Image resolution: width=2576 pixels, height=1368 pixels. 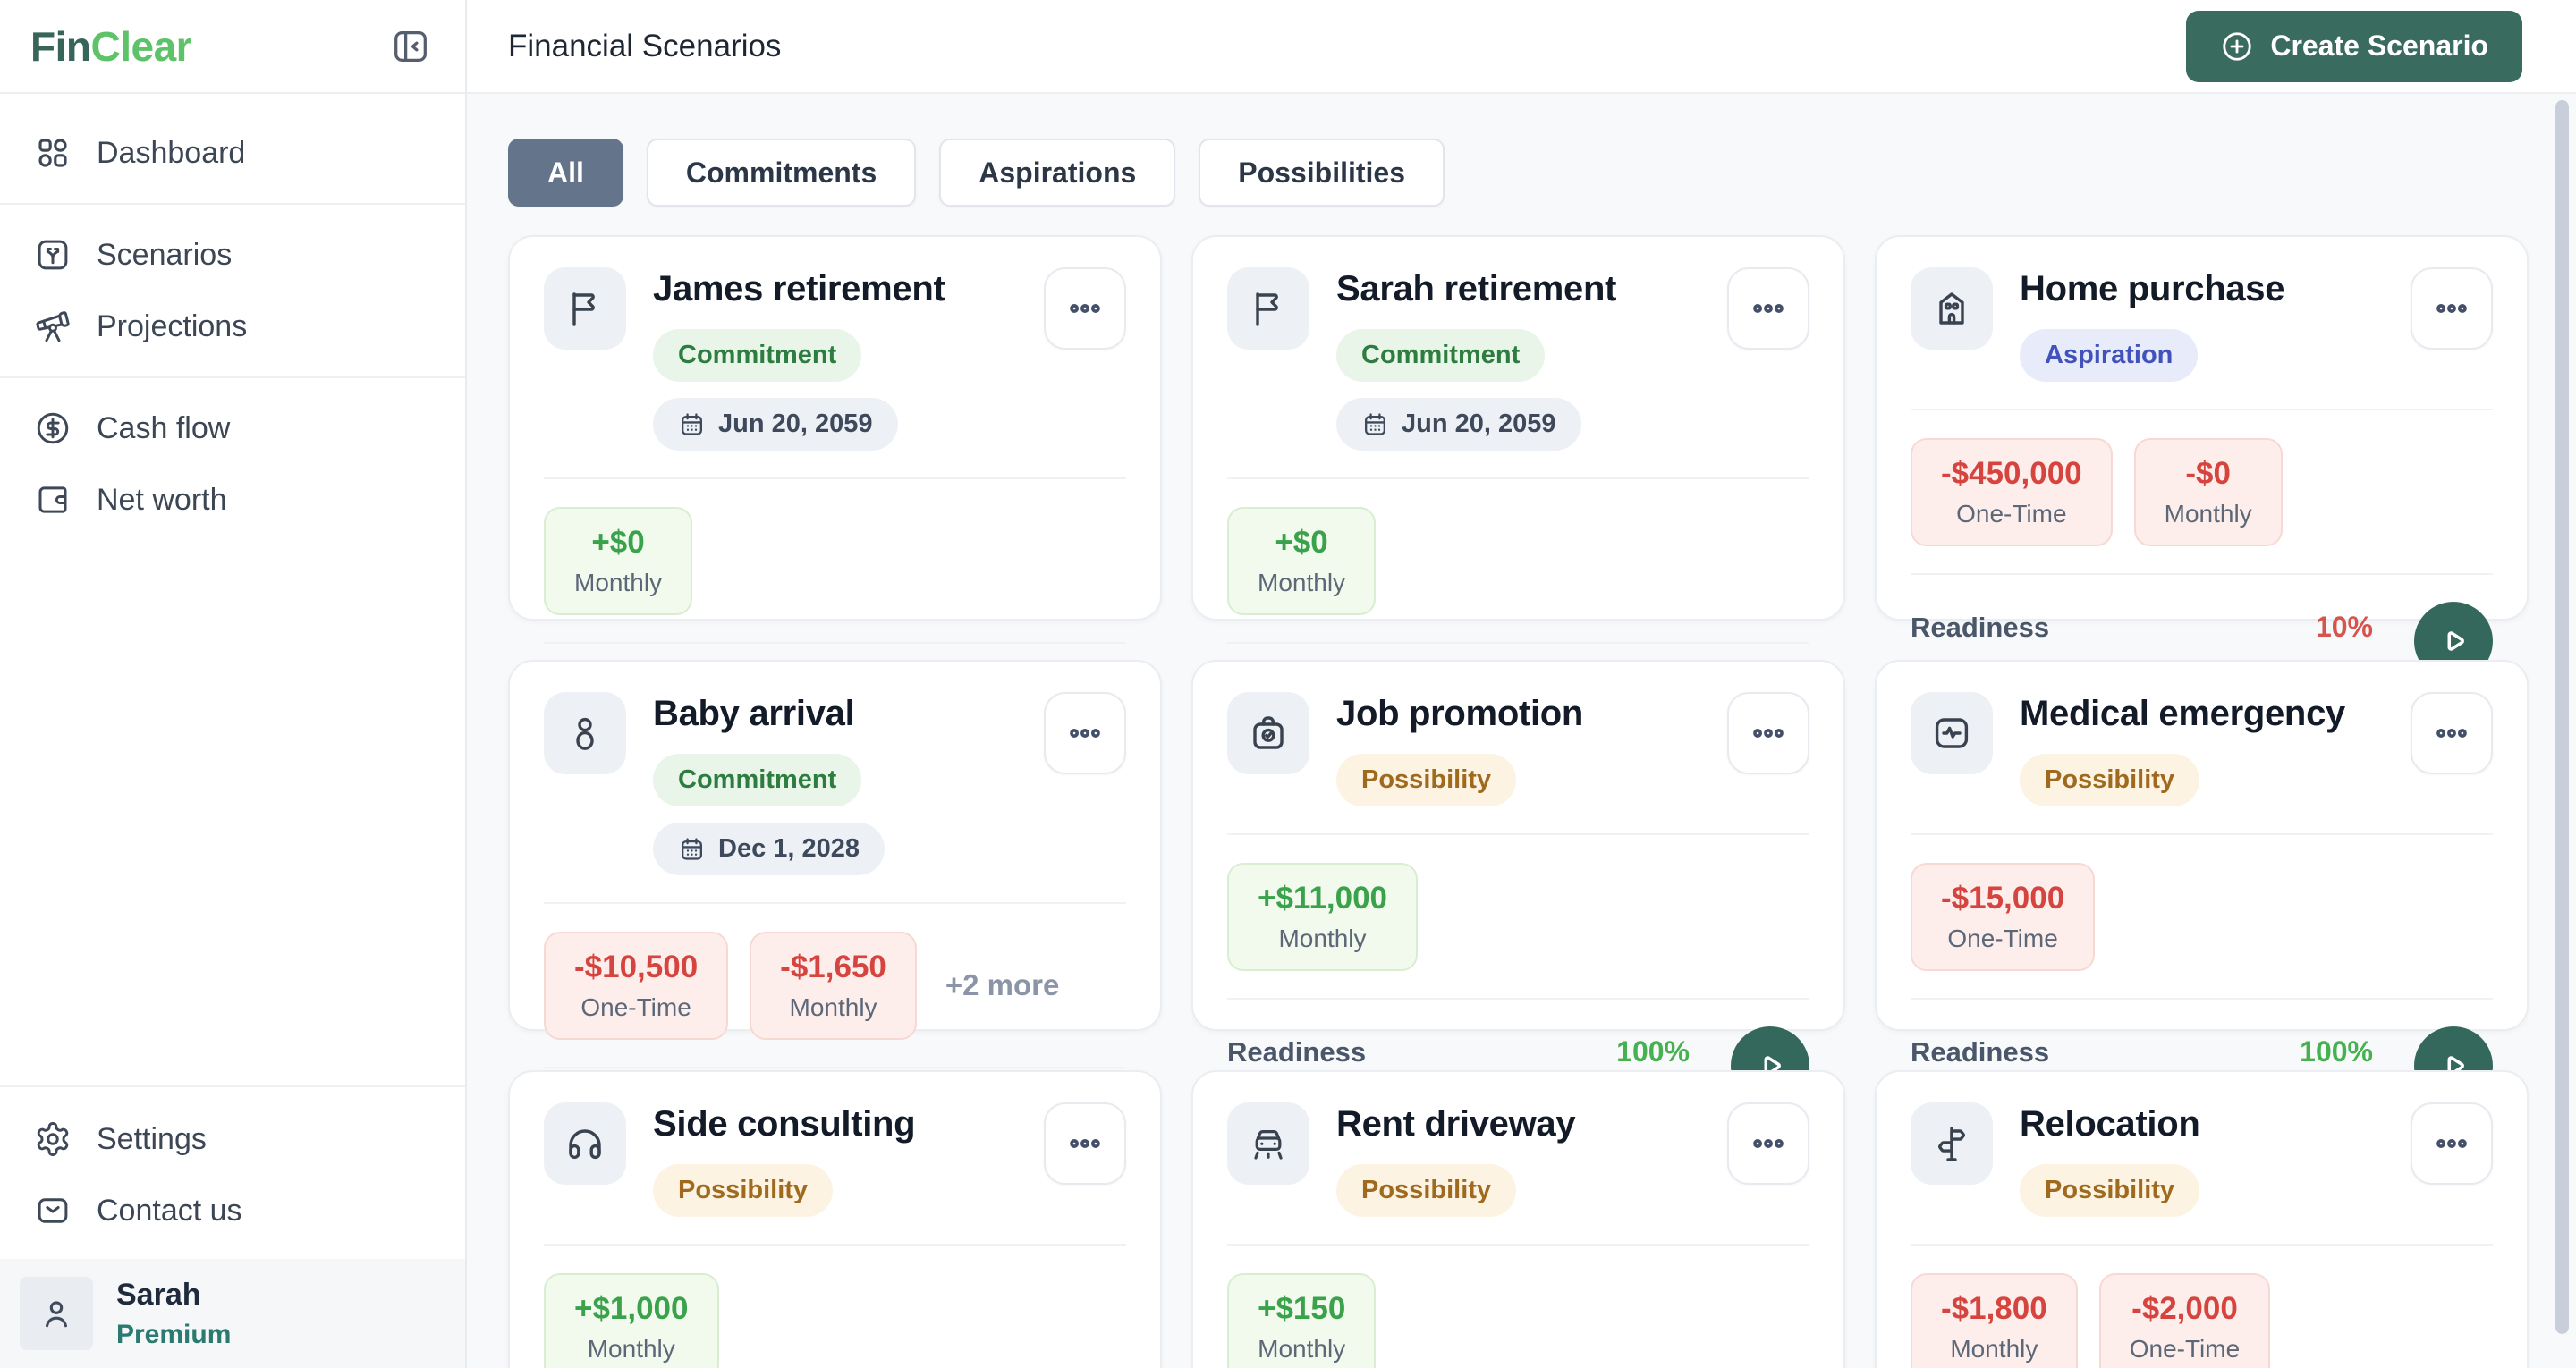 What do you see at coordinates (1322, 173) in the screenshot?
I see `filter-tab-possibilities: Possibilities` at bounding box center [1322, 173].